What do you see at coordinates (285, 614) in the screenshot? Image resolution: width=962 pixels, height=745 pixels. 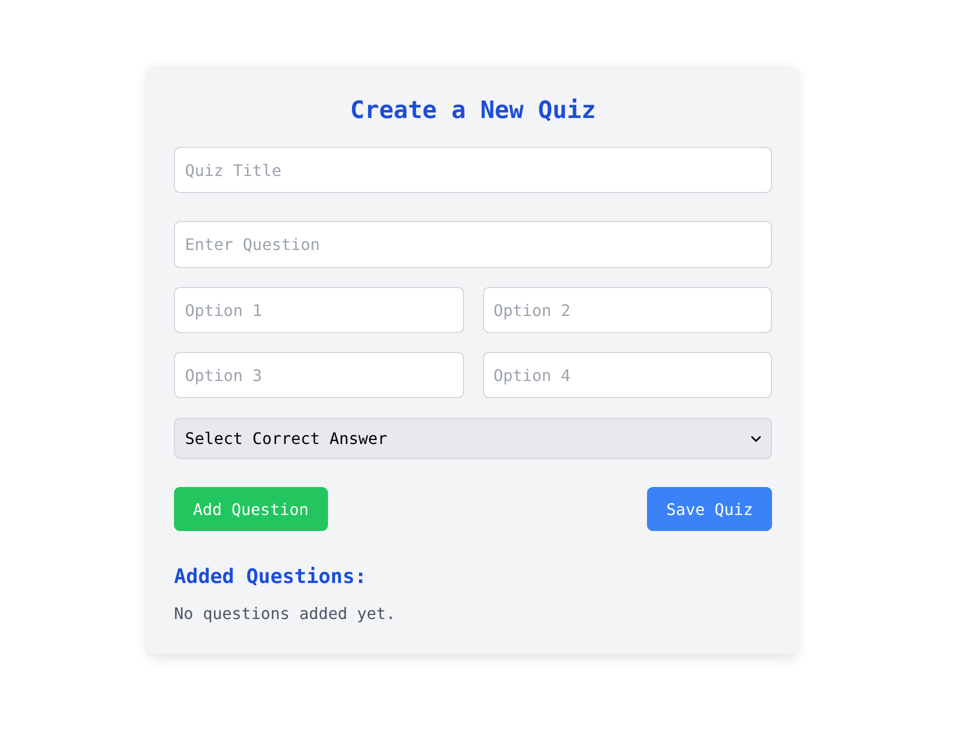 I see `empty-state-text: No questions added yet.` at bounding box center [285, 614].